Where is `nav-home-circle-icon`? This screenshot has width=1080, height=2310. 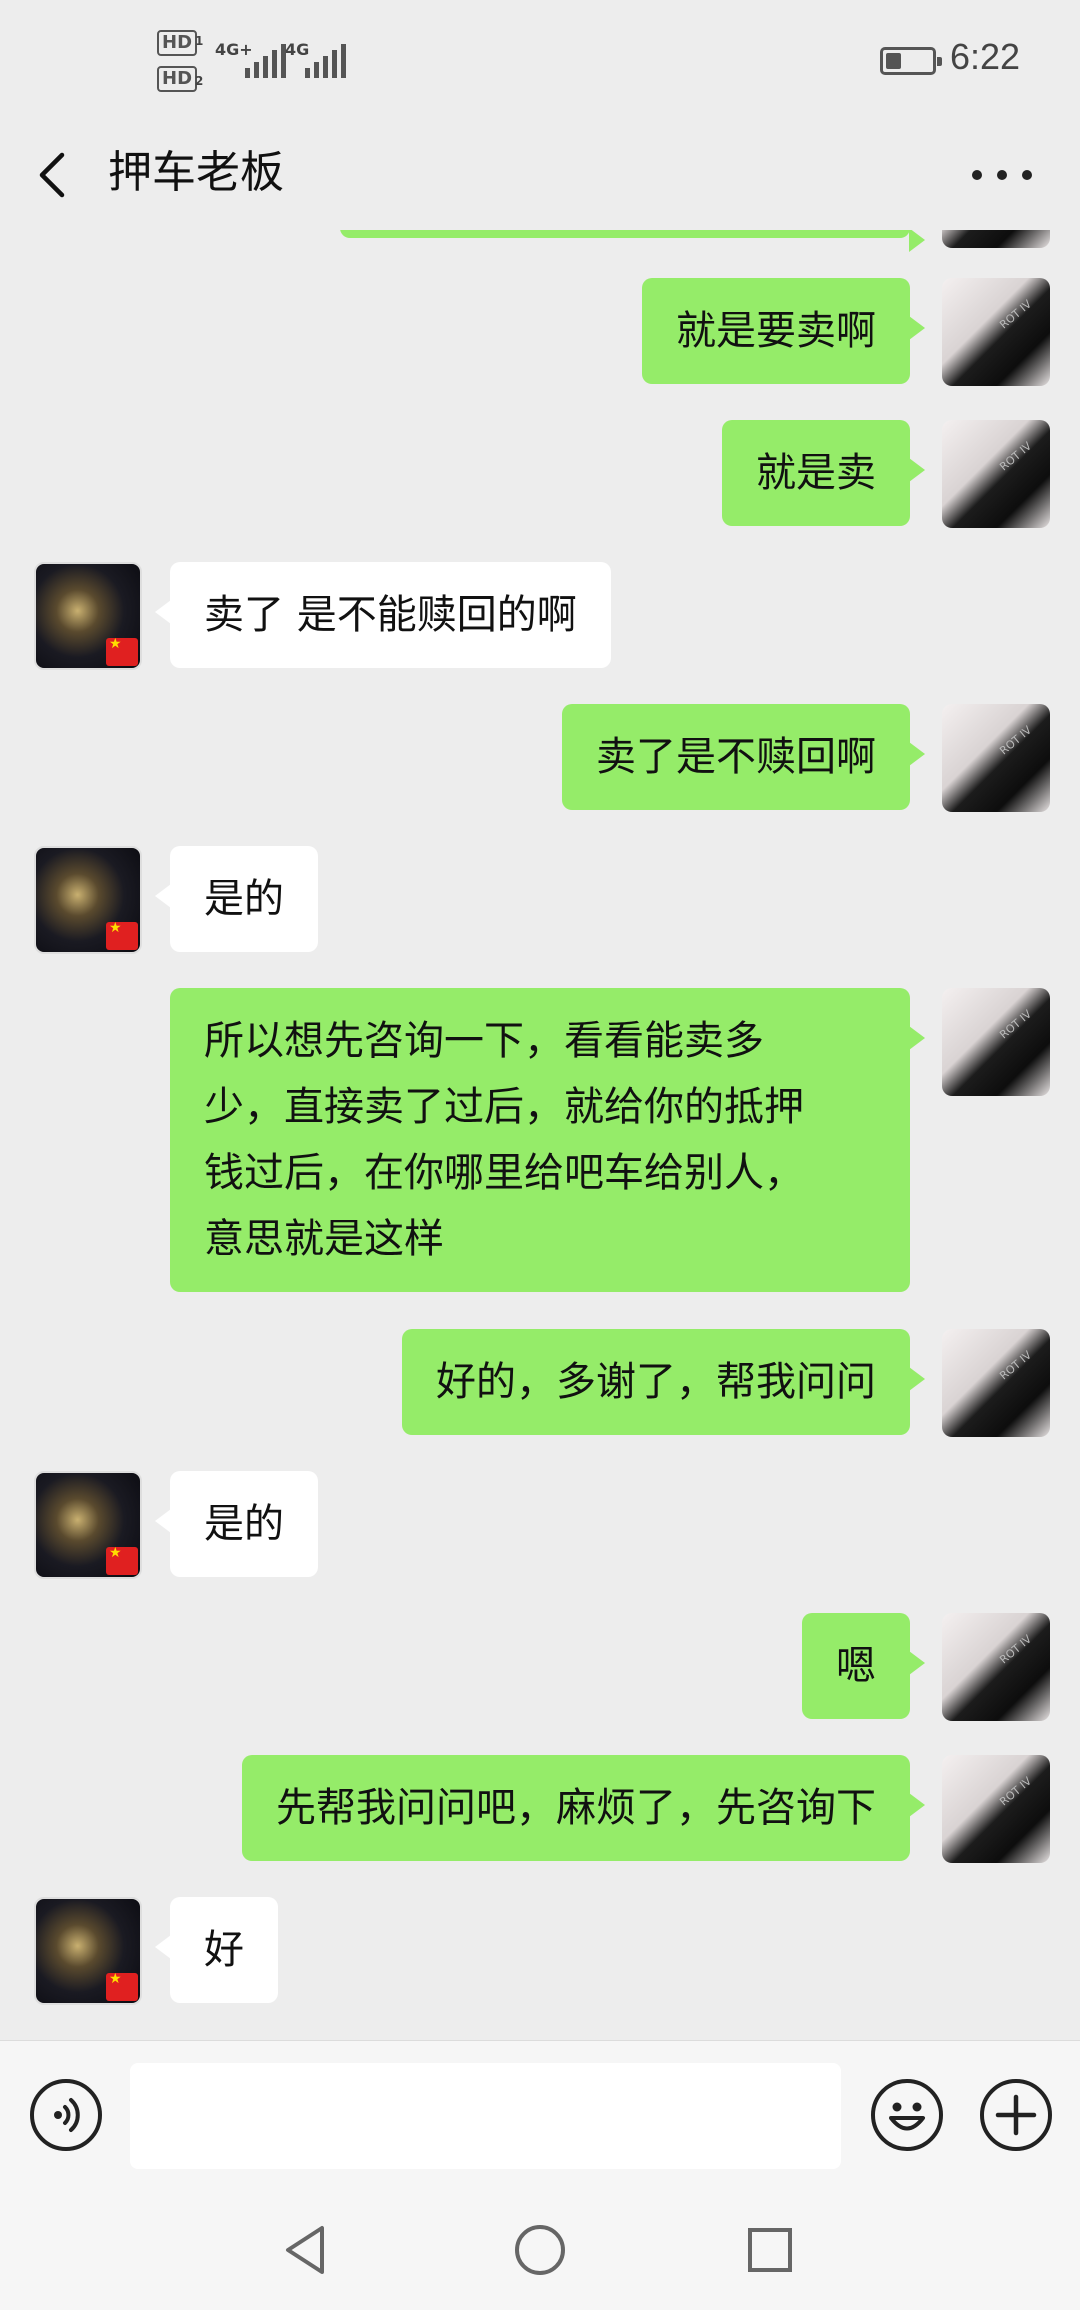 nav-home-circle-icon is located at coordinates (540, 2250).